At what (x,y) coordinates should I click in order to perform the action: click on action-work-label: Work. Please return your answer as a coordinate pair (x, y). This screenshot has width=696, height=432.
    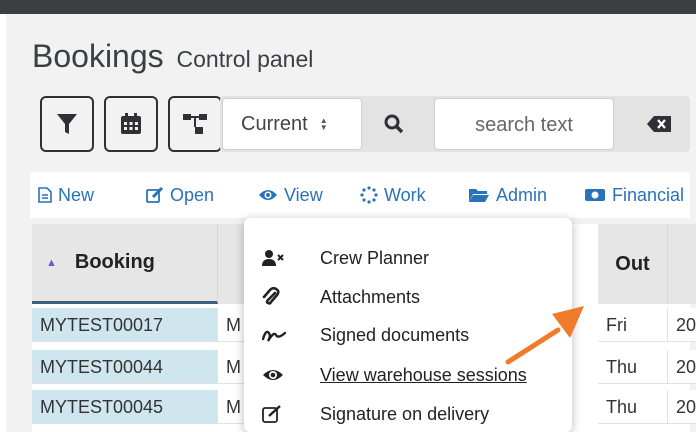
    Looking at the image, I should click on (405, 194).